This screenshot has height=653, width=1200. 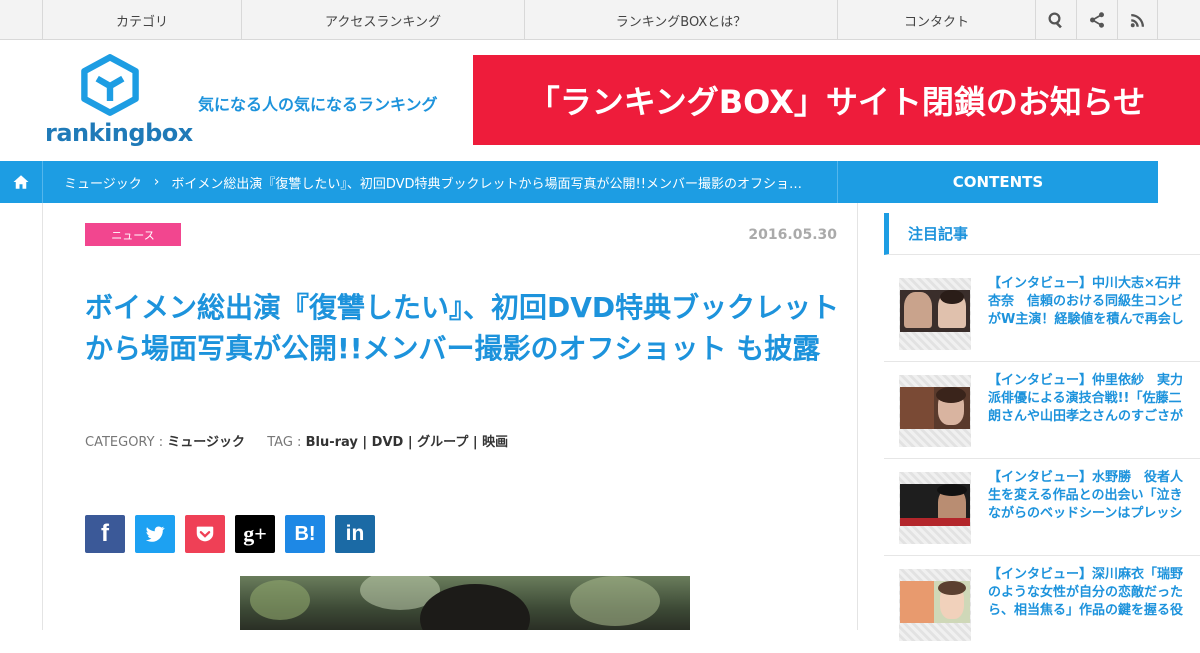 I want to click on nav-item-contact: コンタクト, so click(x=936, y=20).